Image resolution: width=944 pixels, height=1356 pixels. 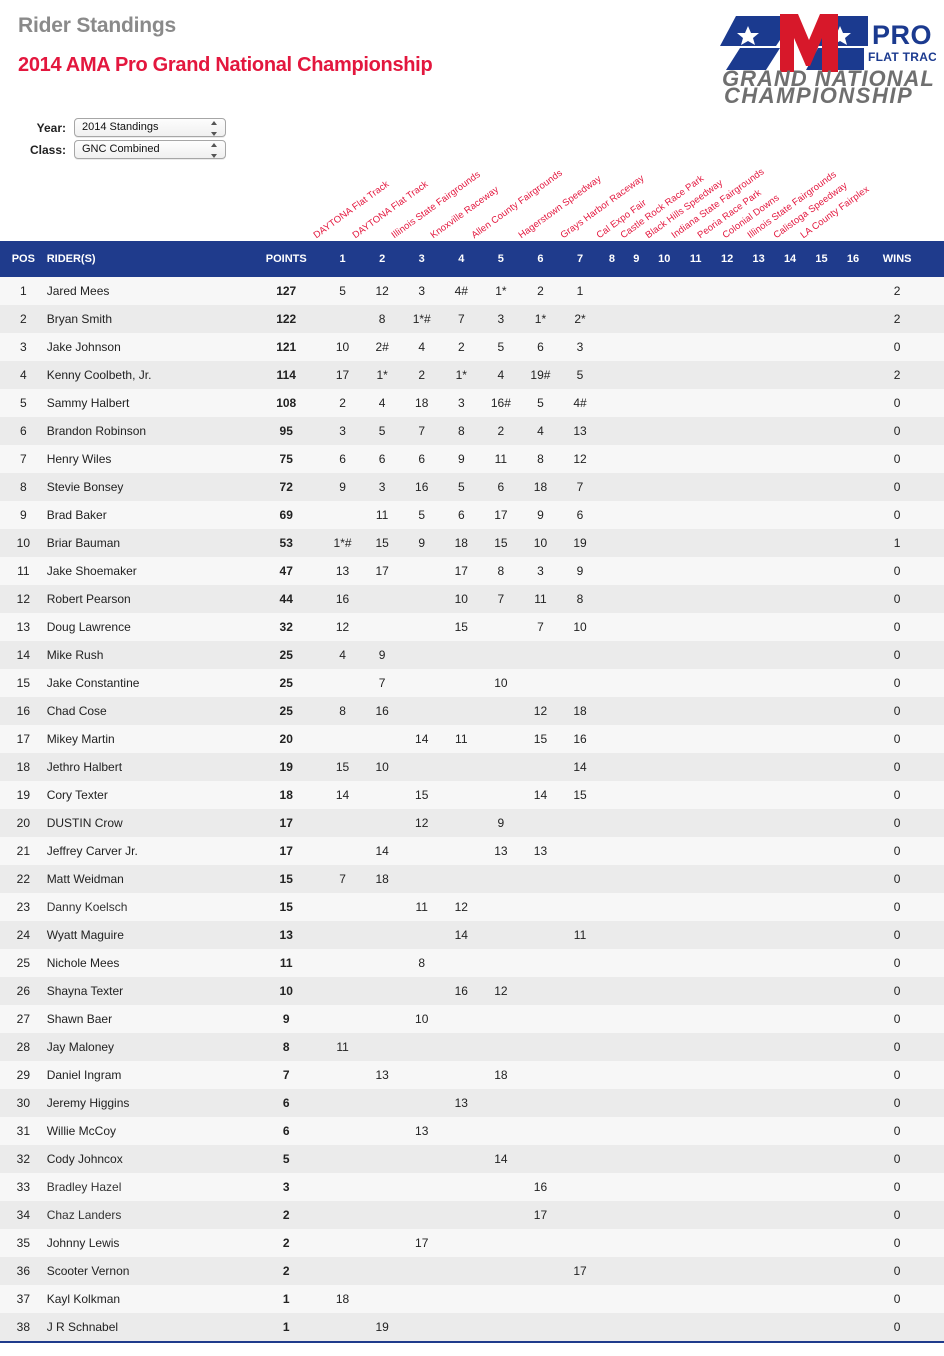 I want to click on col-header-wins: WINS, so click(x=897, y=259).